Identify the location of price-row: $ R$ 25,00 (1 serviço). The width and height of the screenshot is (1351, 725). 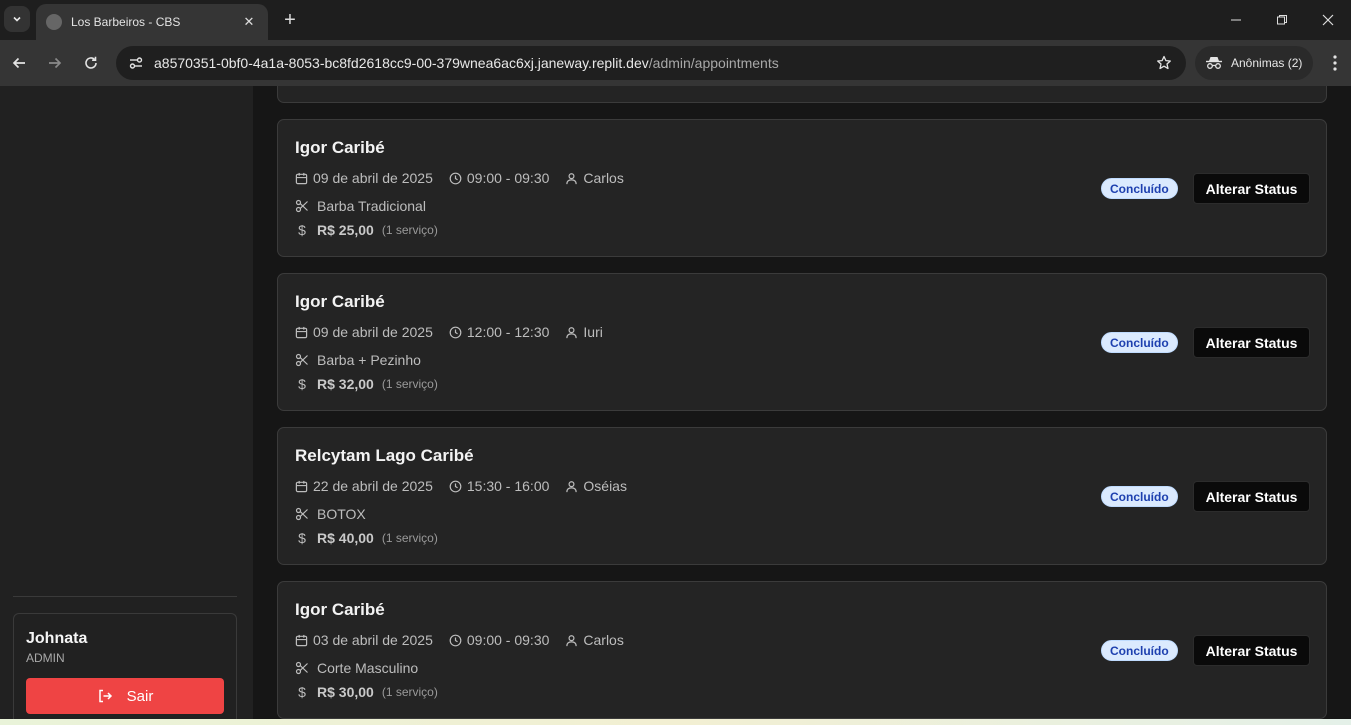
(366, 230).